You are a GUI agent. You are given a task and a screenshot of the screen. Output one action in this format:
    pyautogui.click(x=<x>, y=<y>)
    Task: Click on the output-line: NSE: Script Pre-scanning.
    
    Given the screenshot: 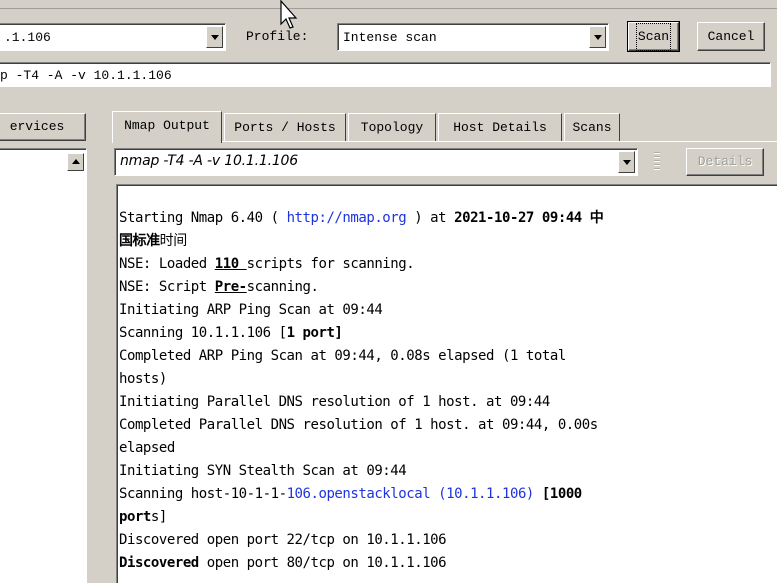 What is the action you would take?
    pyautogui.click(x=219, y=287)
    